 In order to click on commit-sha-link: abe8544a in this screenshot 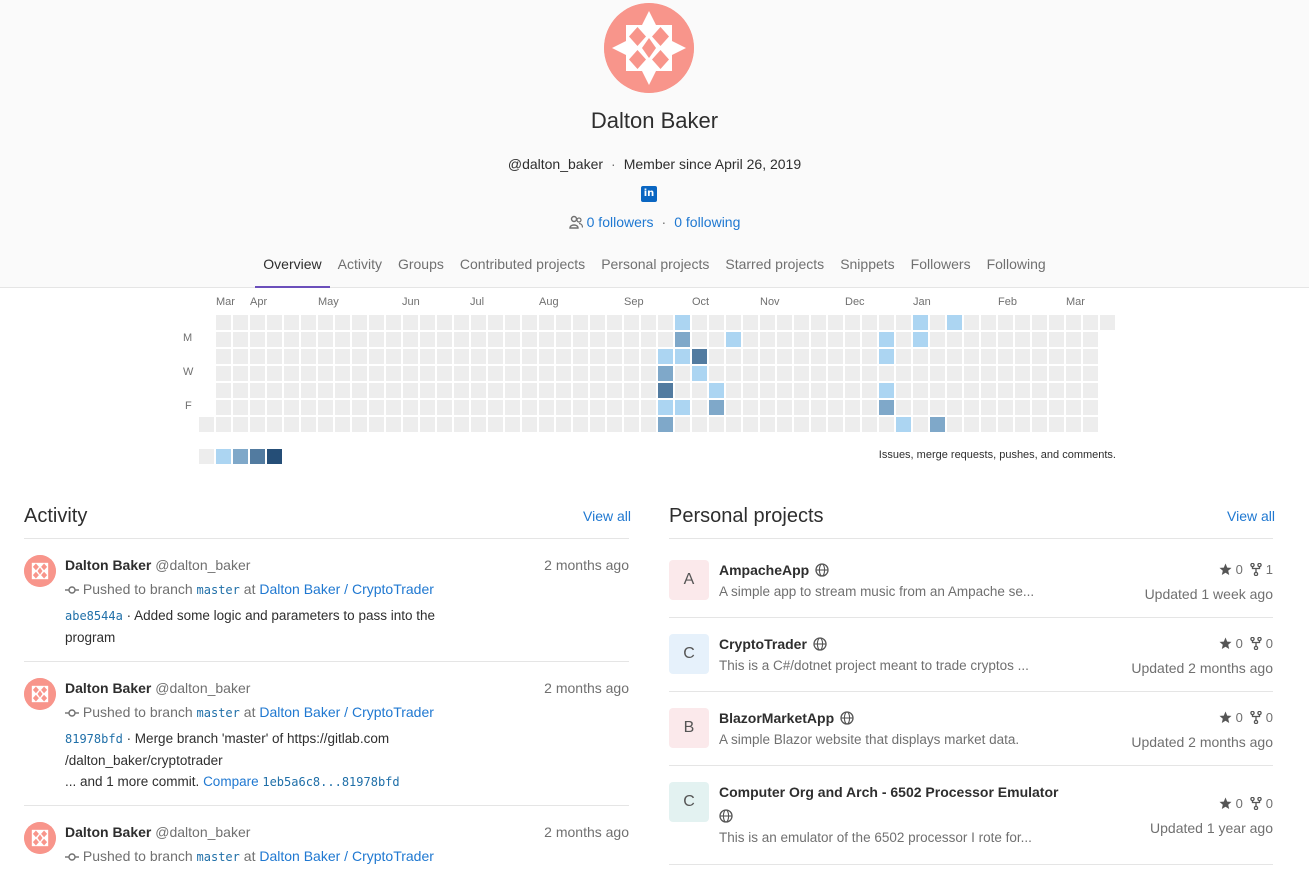, I will do `click(94, 616)`.